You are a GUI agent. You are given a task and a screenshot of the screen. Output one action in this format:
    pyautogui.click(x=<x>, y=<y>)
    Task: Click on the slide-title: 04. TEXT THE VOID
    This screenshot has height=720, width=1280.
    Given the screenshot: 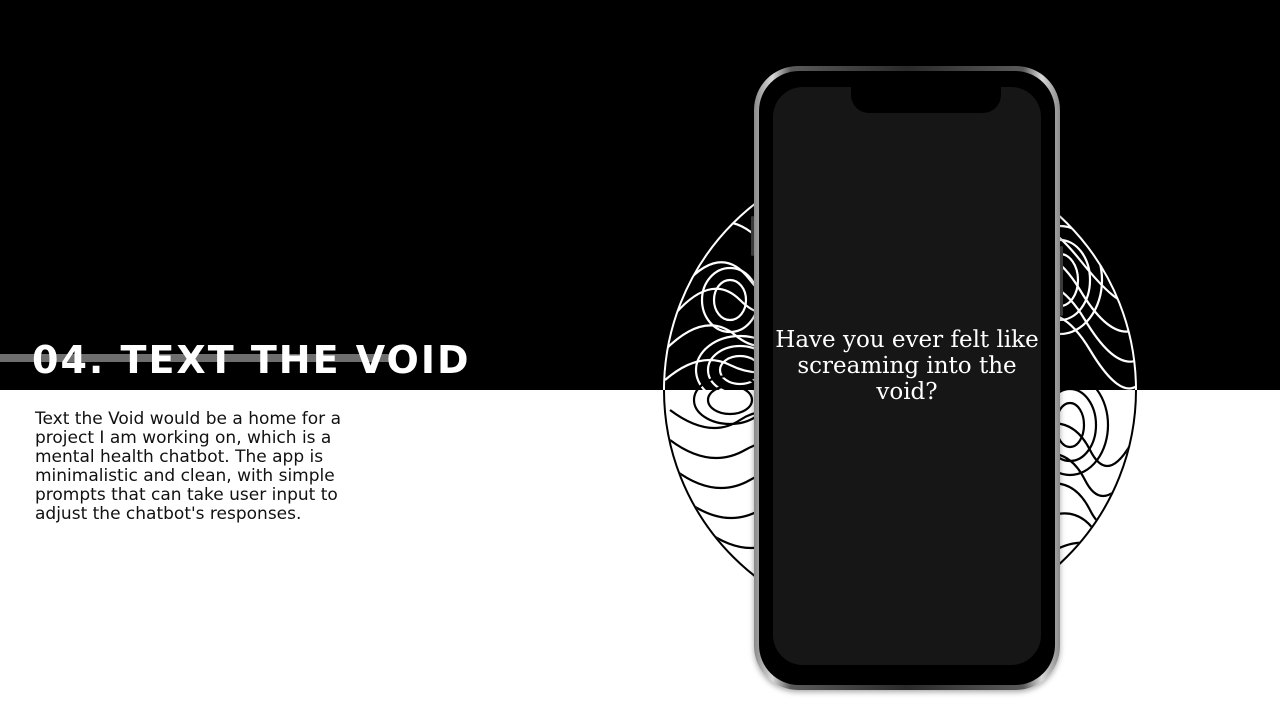 What is the action you would take?
    pyautogui.click(x=251, y=360)
    